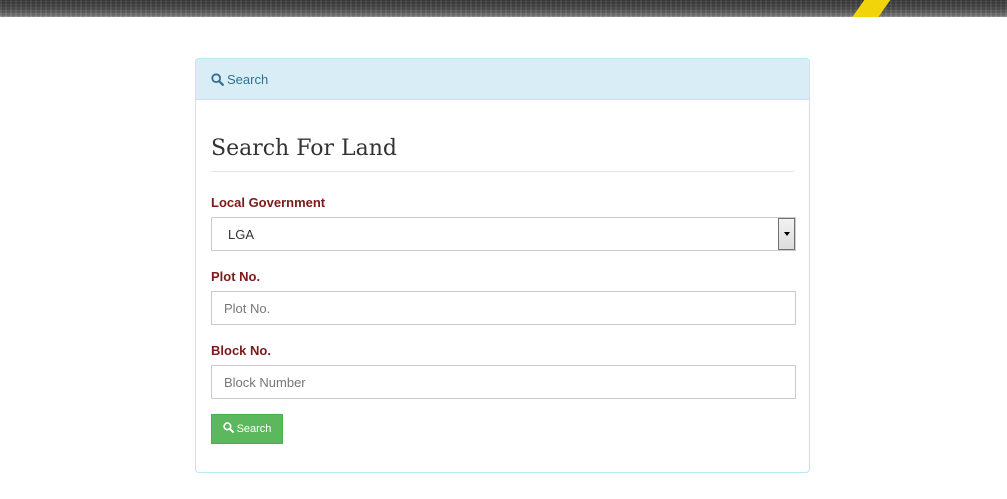 The height and width of the screenshot is (499, 1007). I want to click on lga-form-group: Local Government LGA, so click(503, 223).